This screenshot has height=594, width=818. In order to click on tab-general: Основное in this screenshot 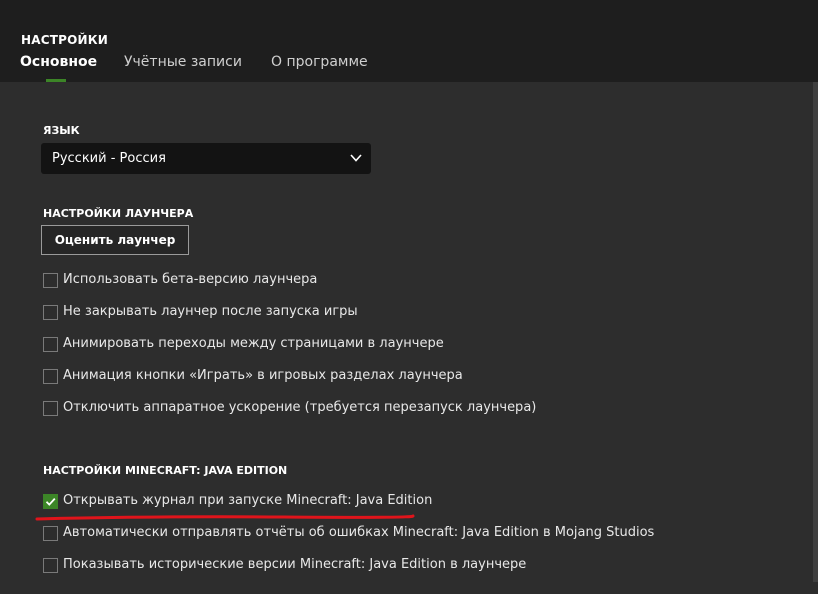, I will do `click(58, 62)`.